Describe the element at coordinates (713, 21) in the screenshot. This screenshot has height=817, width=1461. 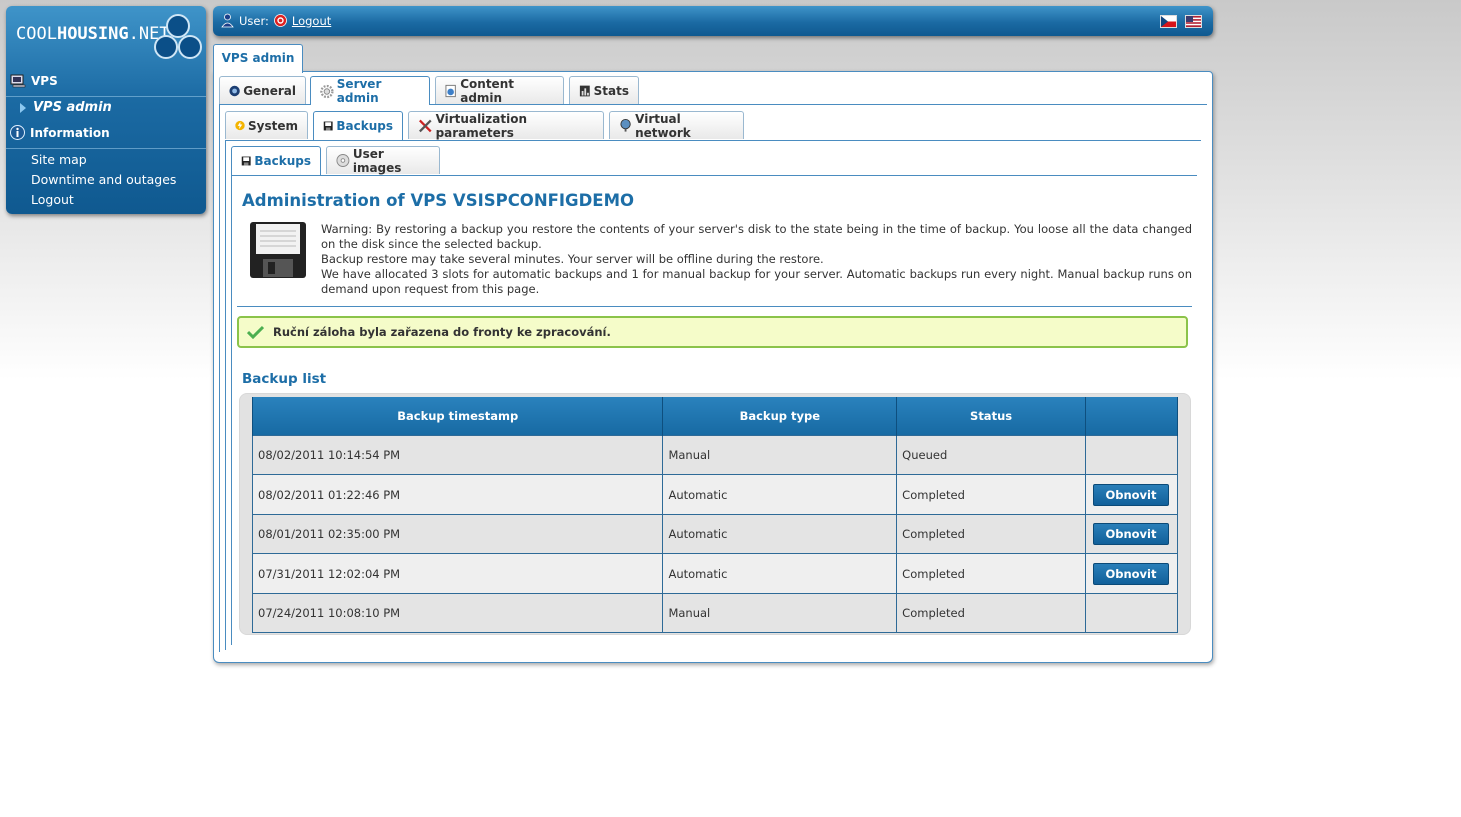
I see `top-bar: User: Logout` at that location.